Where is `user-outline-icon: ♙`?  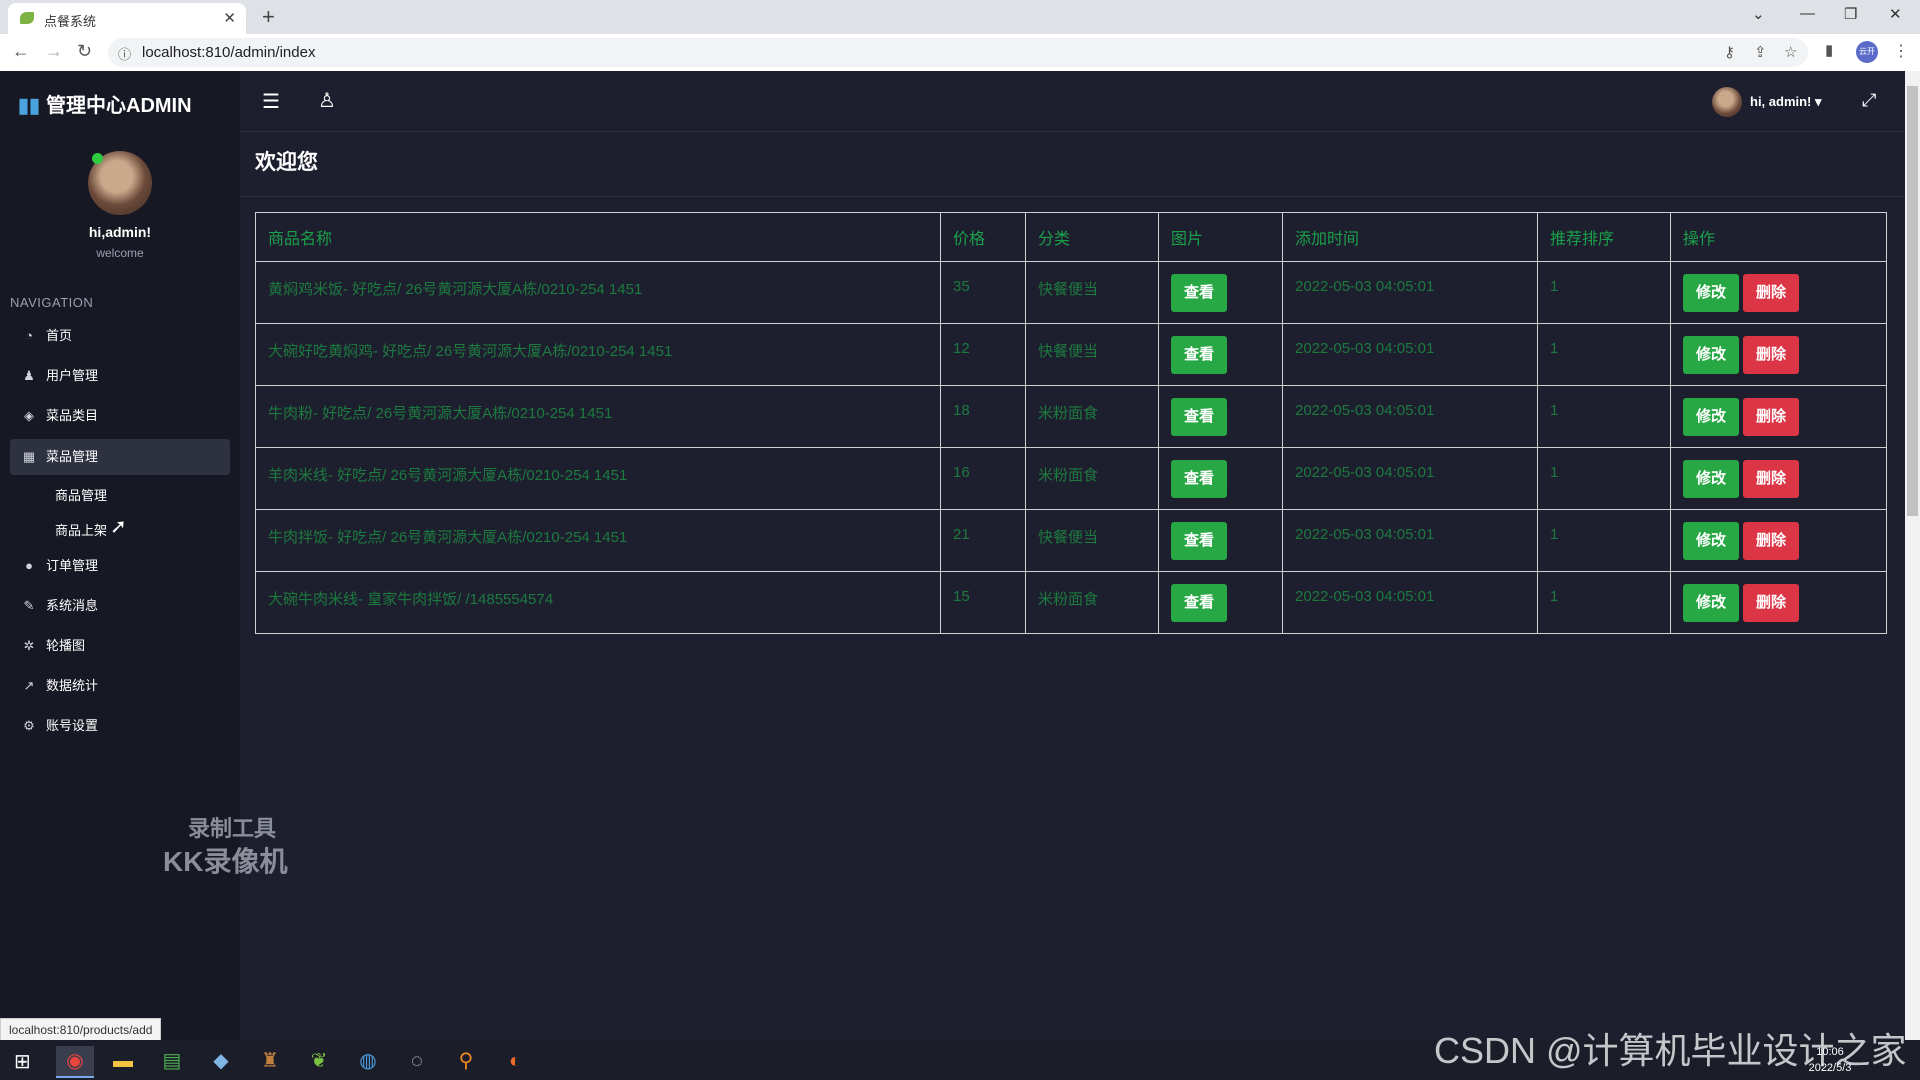
user-outline-icon: ♙ is located at coordinates (327, 100).